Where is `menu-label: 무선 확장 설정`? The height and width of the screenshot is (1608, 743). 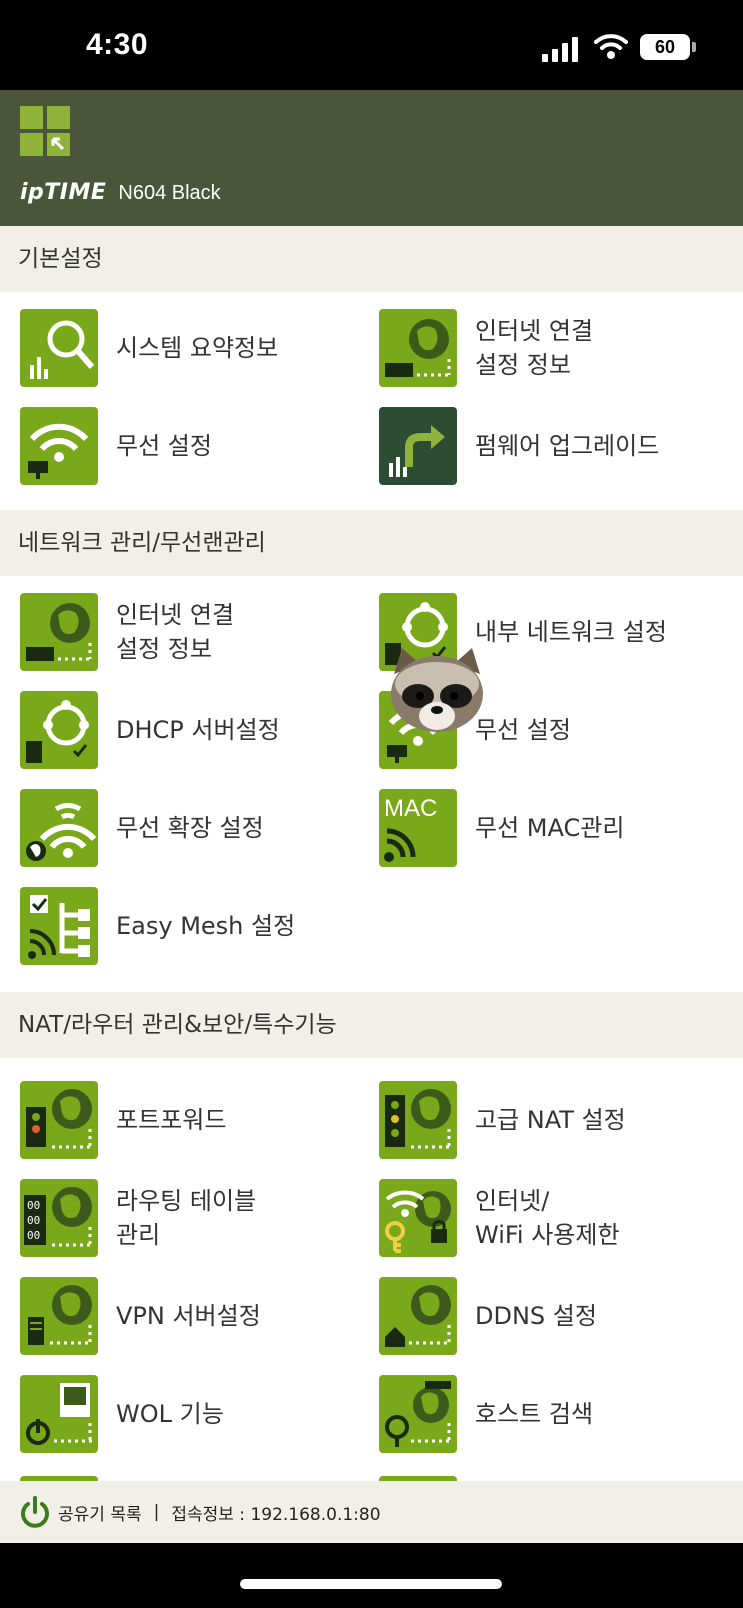 menu-label: 무선 확장 설정 is located at coordinates (190, 828).